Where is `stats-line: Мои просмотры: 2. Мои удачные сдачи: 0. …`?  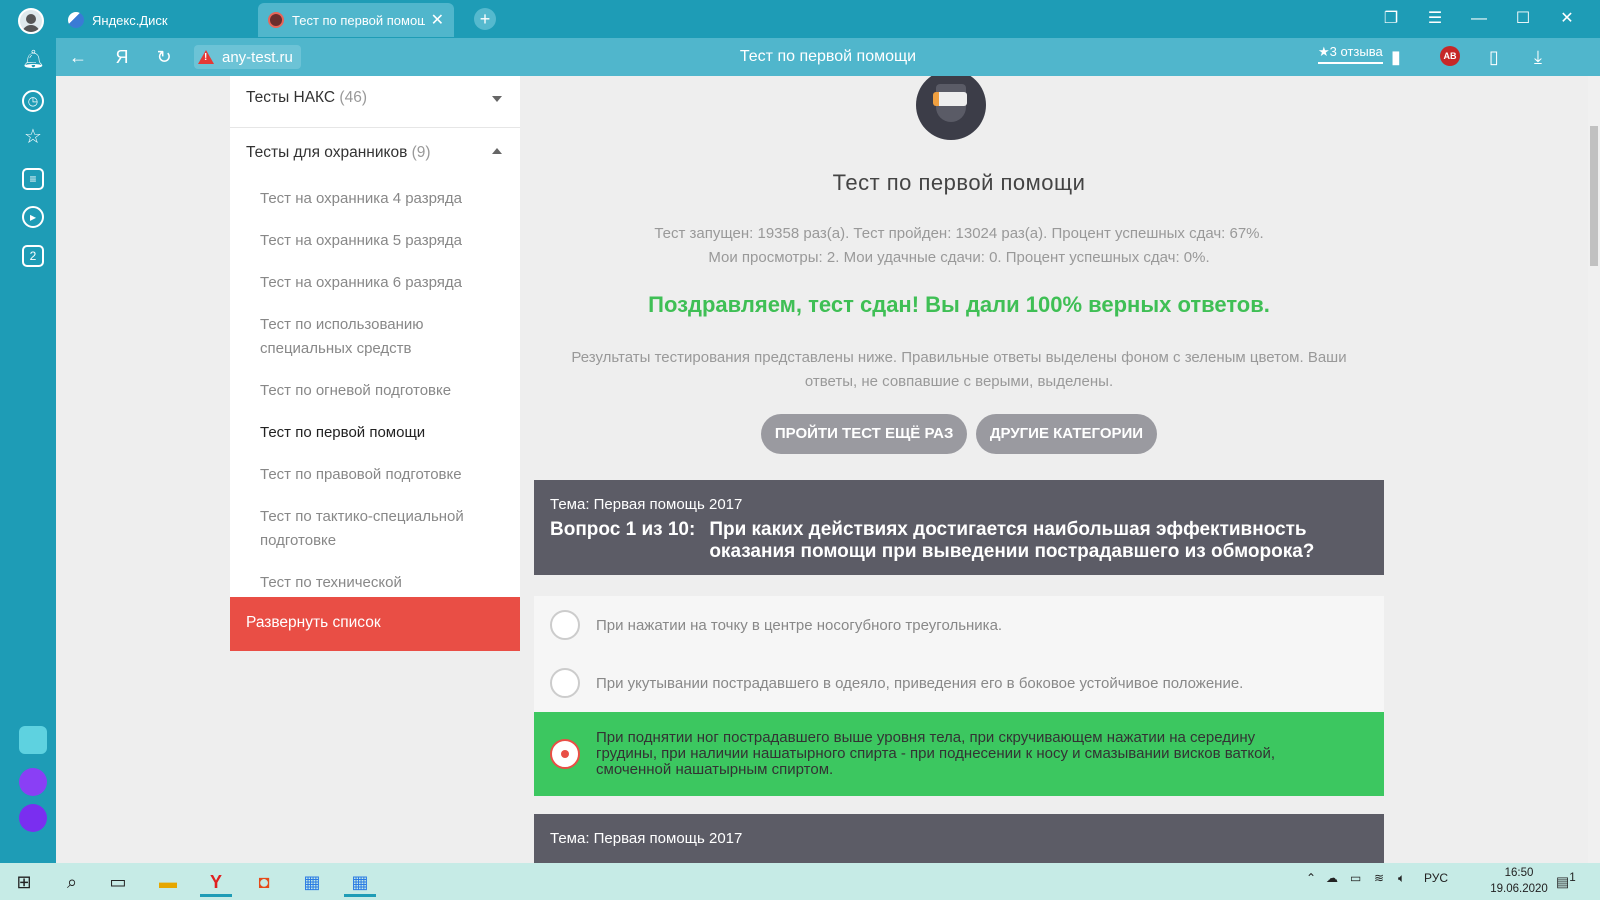 stats-line: Мои просмотры: 2. Мои удачные сдачи: 0. … is located at coordinates (959, 257).